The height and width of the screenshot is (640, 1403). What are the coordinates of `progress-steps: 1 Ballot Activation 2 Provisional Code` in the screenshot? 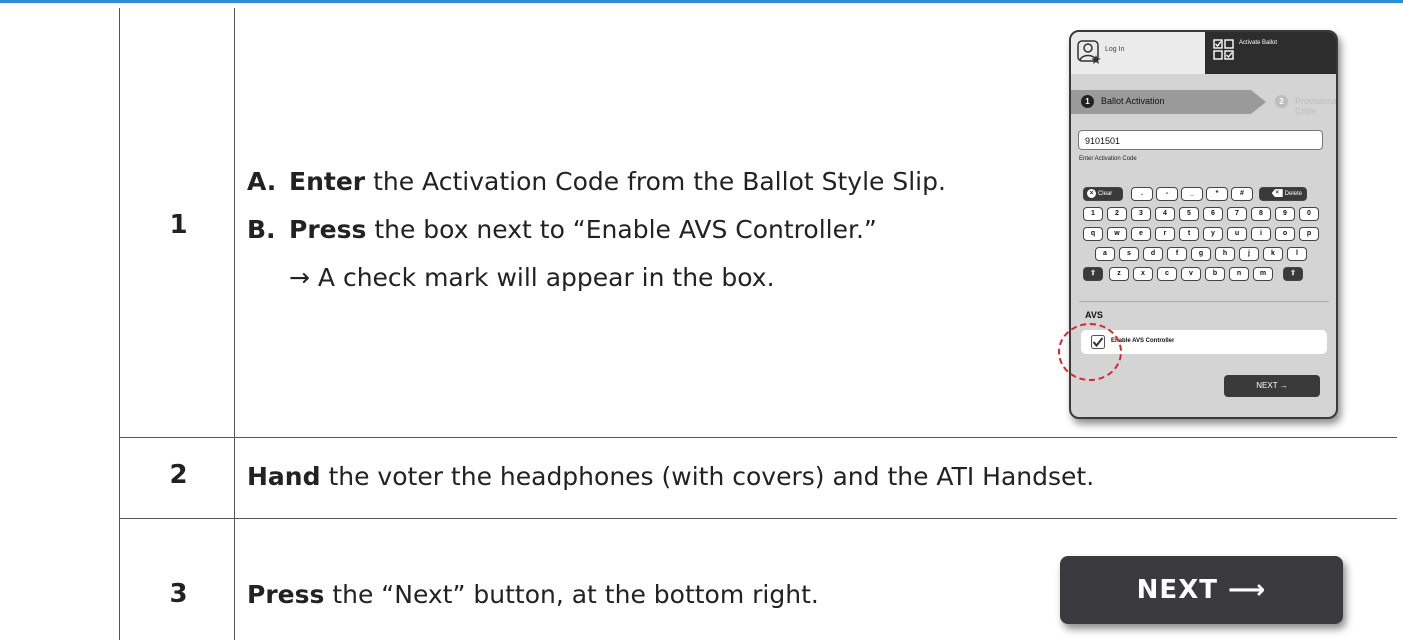 It's located at (1204, 103).